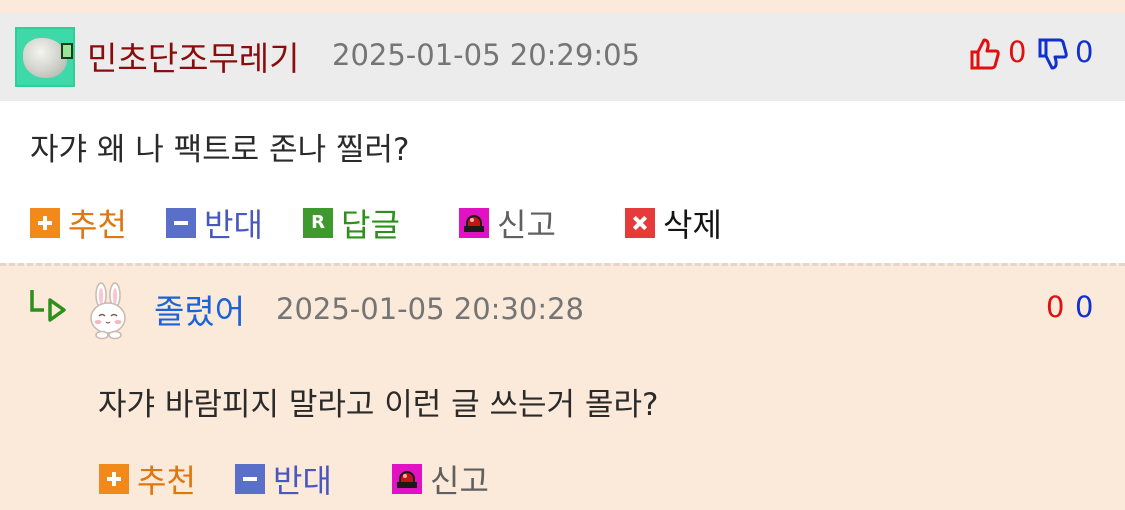 Image resolution: width=1125 pixels, height=510 pixels. What do you see at coordinates (1053, 56) in the screenshot?
I see `thumbs-down-icon` at bounding box center [1053, 56].